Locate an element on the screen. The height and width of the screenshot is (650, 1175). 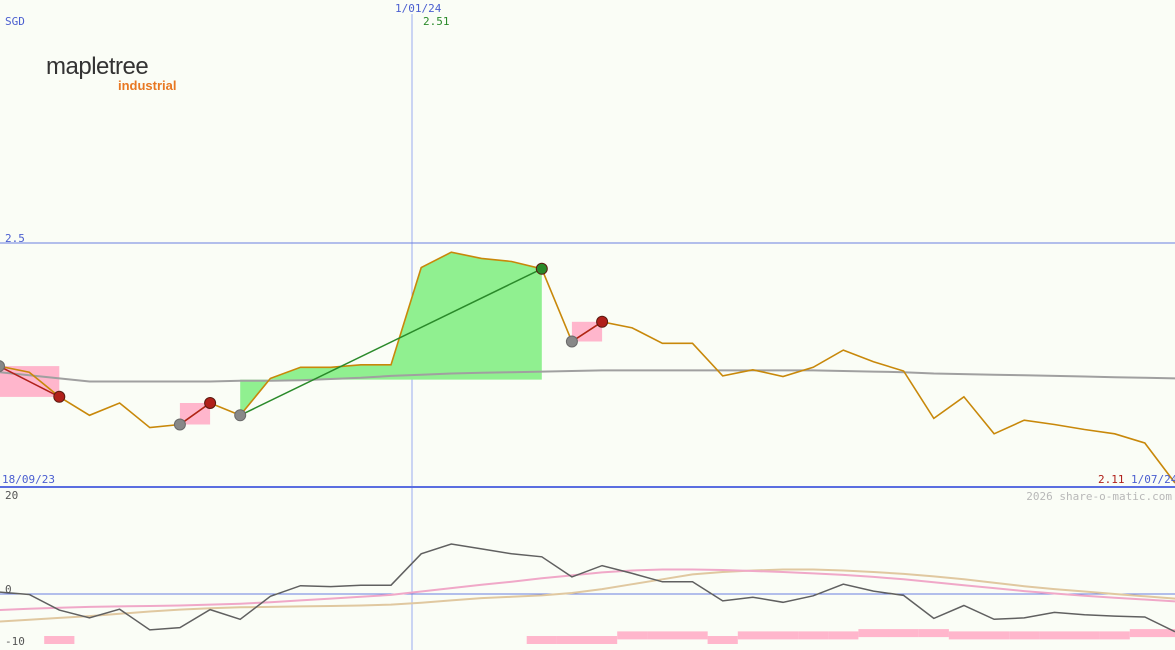
indicator-tick-bottom: -10 is located at coordinates (15, 641).